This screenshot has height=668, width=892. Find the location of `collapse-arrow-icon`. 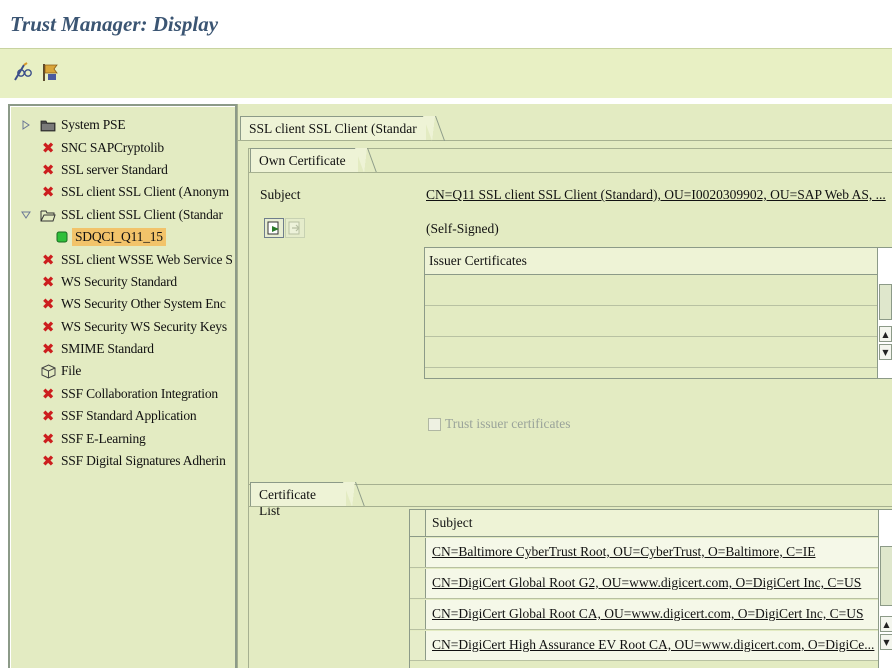

collapse-arrow-icon is located at coordinates (26, 215).